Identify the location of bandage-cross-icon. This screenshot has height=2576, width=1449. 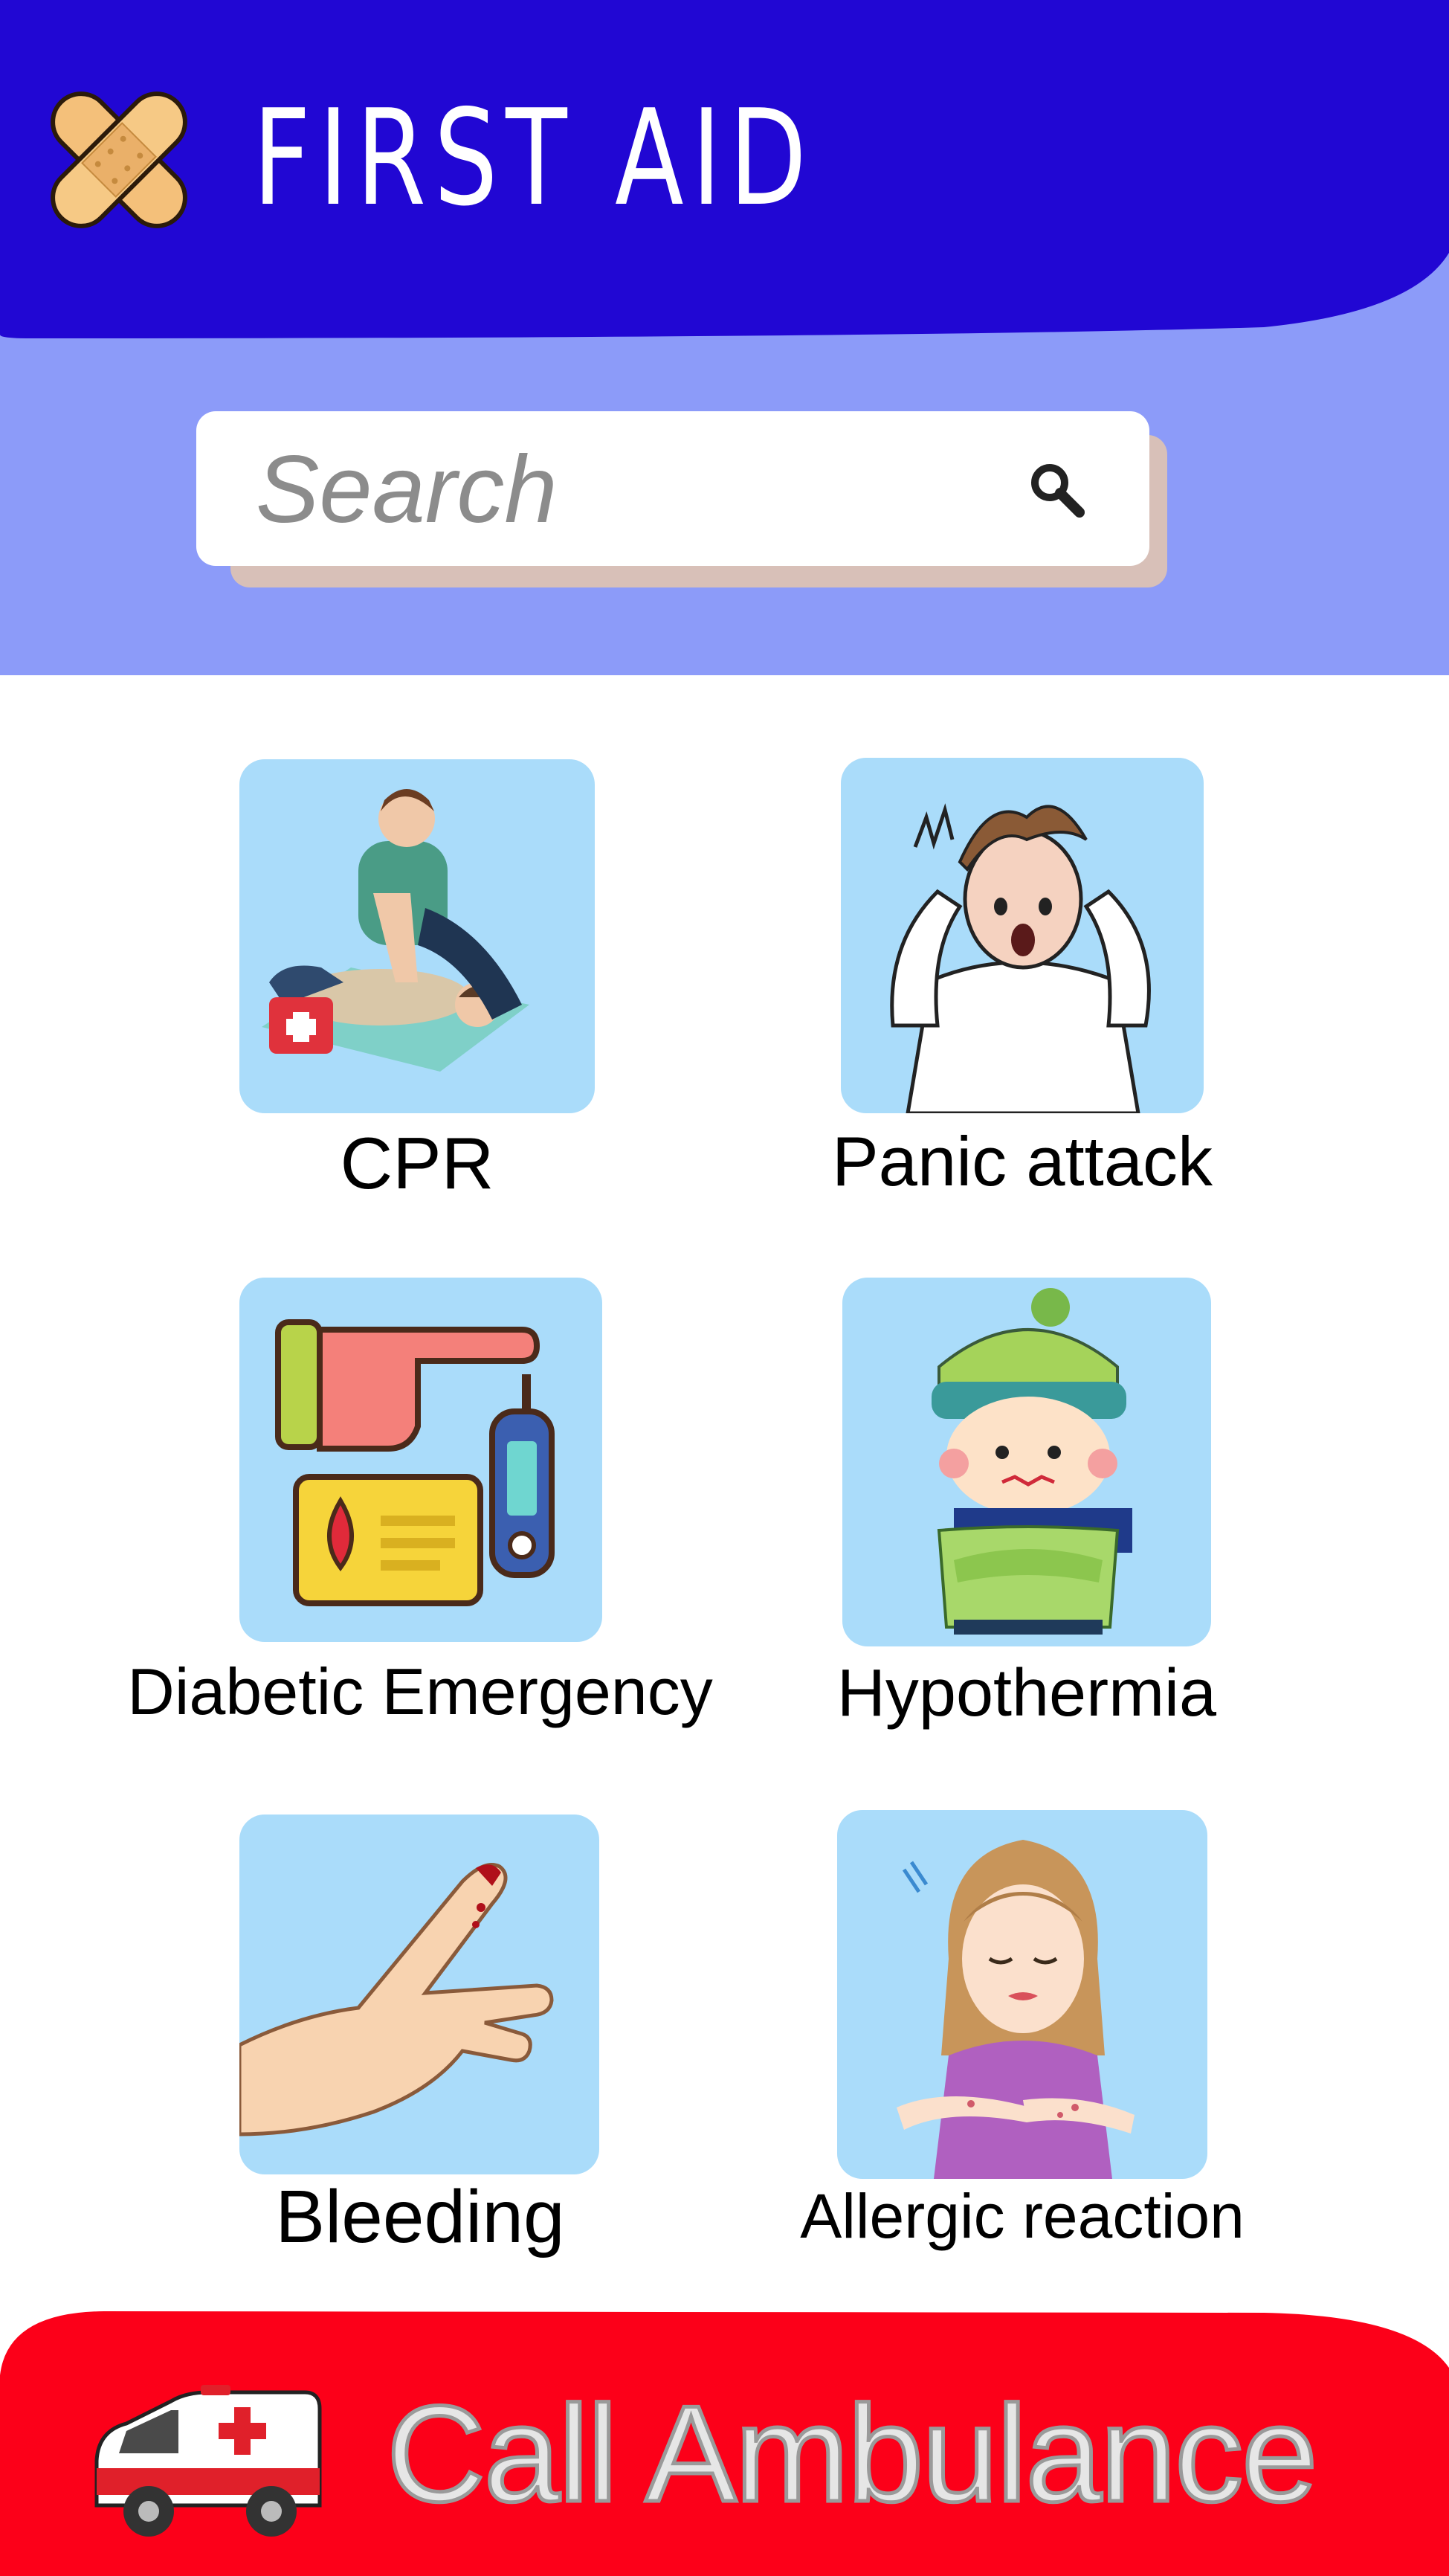
(119, 160).